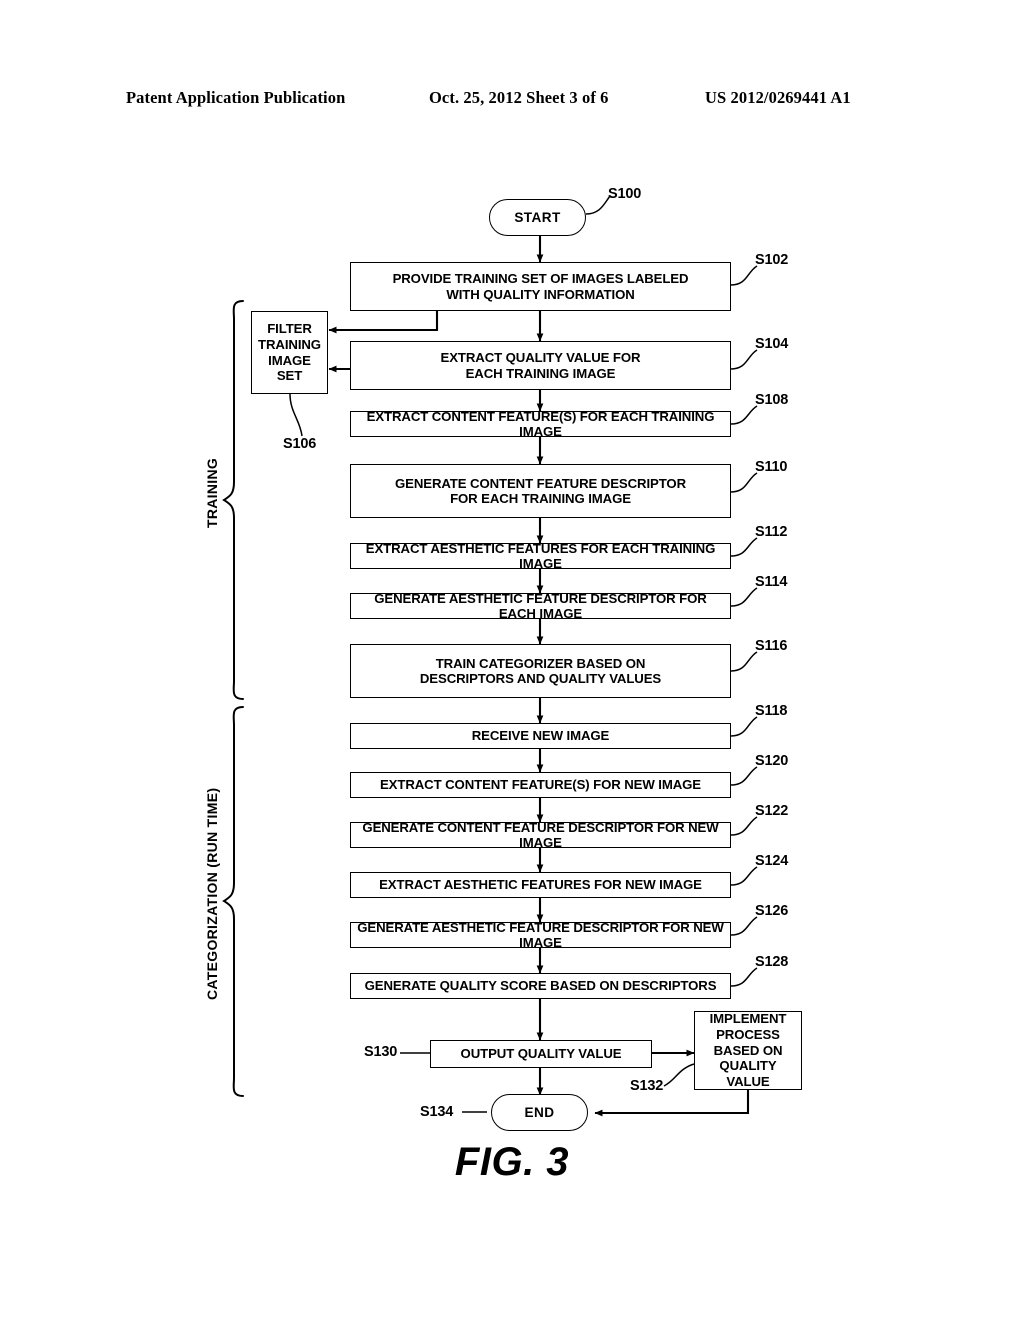  Describe the element at coordinates (771, 646) in the screenshot. I see `step-label-s116: S116` at that location.